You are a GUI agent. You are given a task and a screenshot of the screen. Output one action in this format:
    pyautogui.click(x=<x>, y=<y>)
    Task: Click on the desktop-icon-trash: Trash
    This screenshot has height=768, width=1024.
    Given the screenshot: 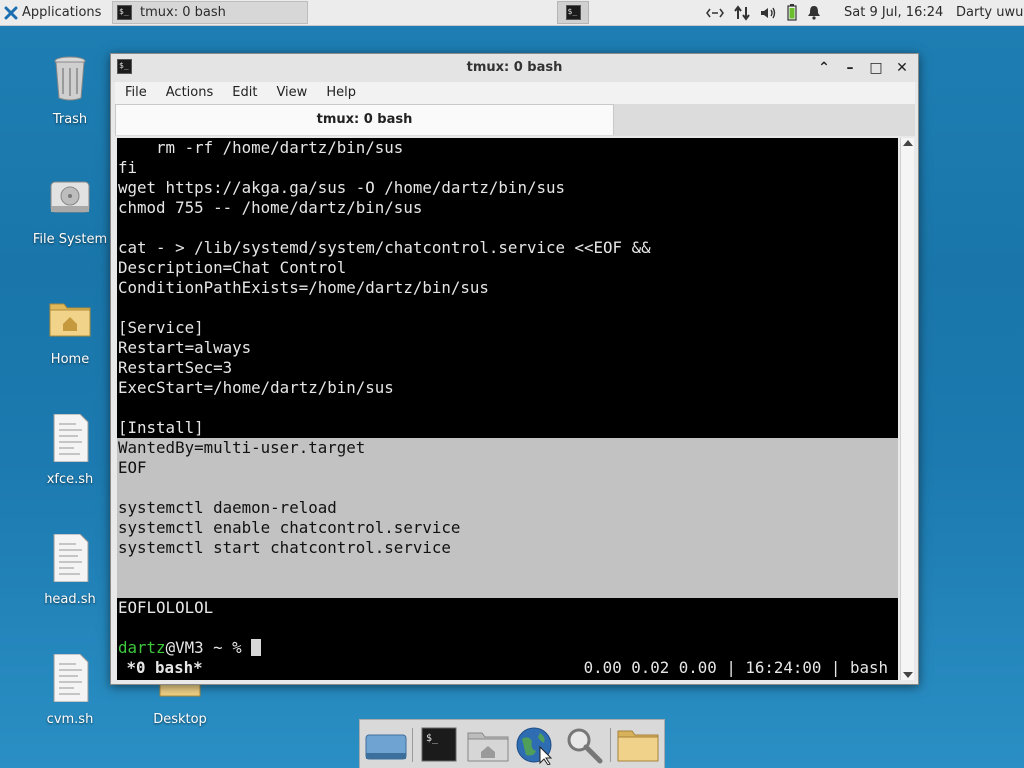 What is the action you would take?
    pyautogui.click(x=70, y=90)
    